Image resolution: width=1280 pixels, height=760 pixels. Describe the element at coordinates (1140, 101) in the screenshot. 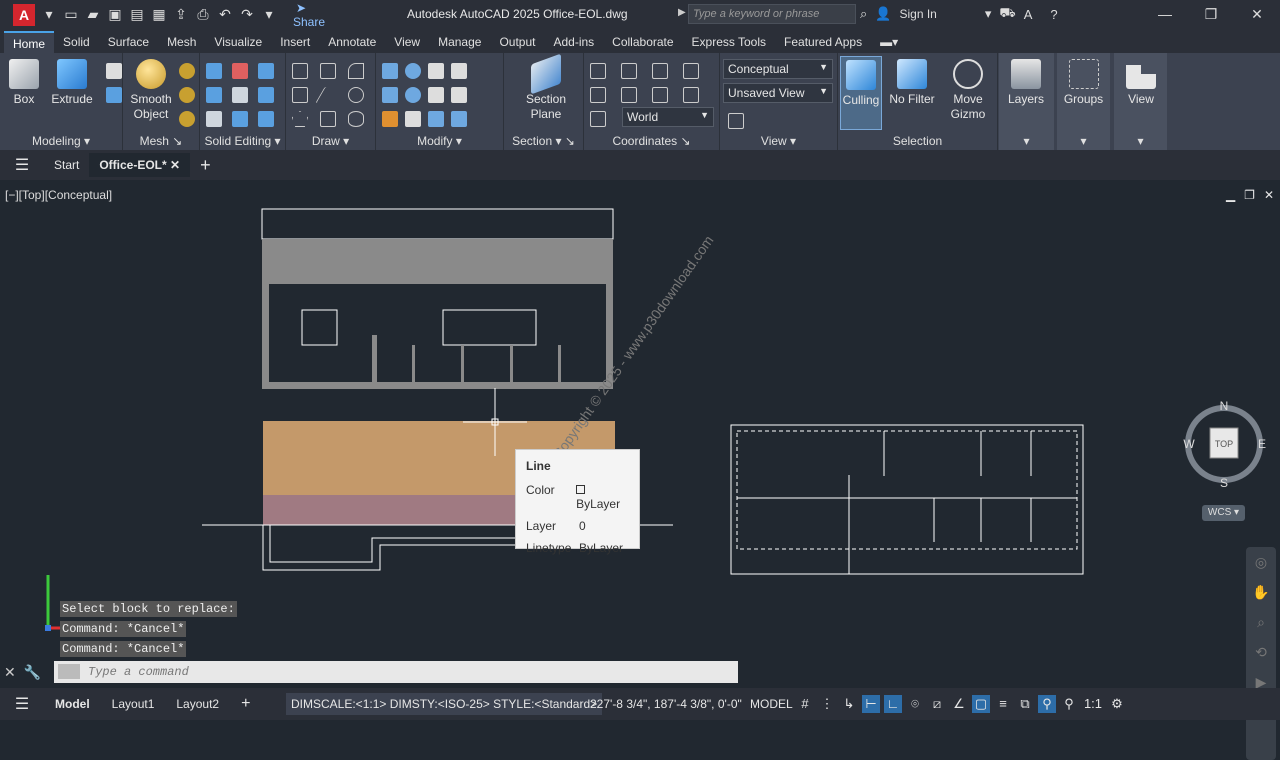

I see `view-panel-button: View ▾` at that location.